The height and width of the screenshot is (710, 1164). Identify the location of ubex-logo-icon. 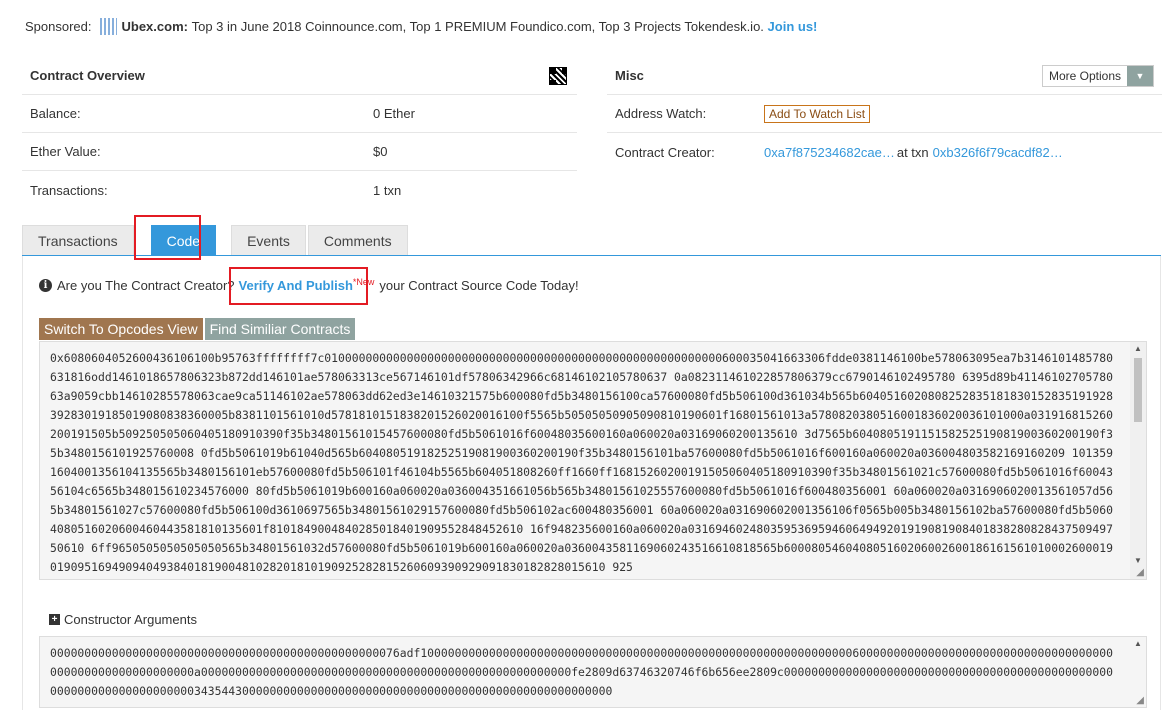
(108, 26).